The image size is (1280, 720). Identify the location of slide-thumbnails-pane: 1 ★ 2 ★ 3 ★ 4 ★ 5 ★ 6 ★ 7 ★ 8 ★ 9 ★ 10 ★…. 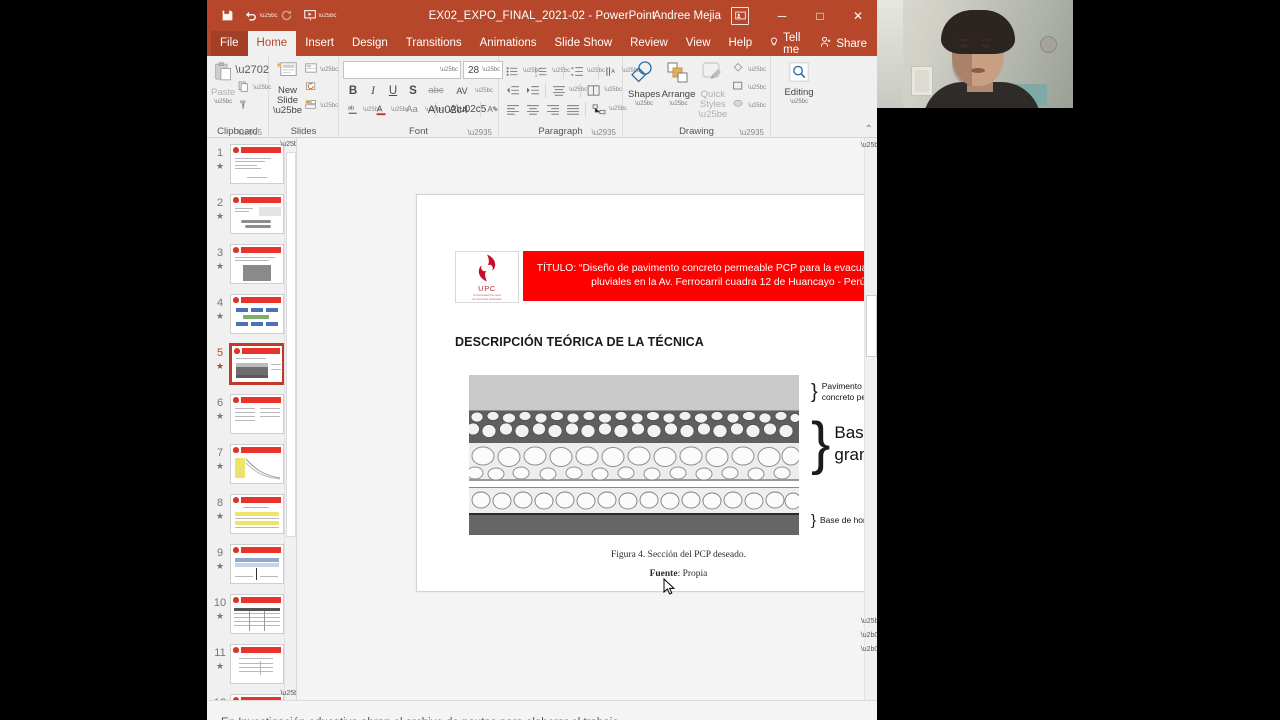
(252, 419).